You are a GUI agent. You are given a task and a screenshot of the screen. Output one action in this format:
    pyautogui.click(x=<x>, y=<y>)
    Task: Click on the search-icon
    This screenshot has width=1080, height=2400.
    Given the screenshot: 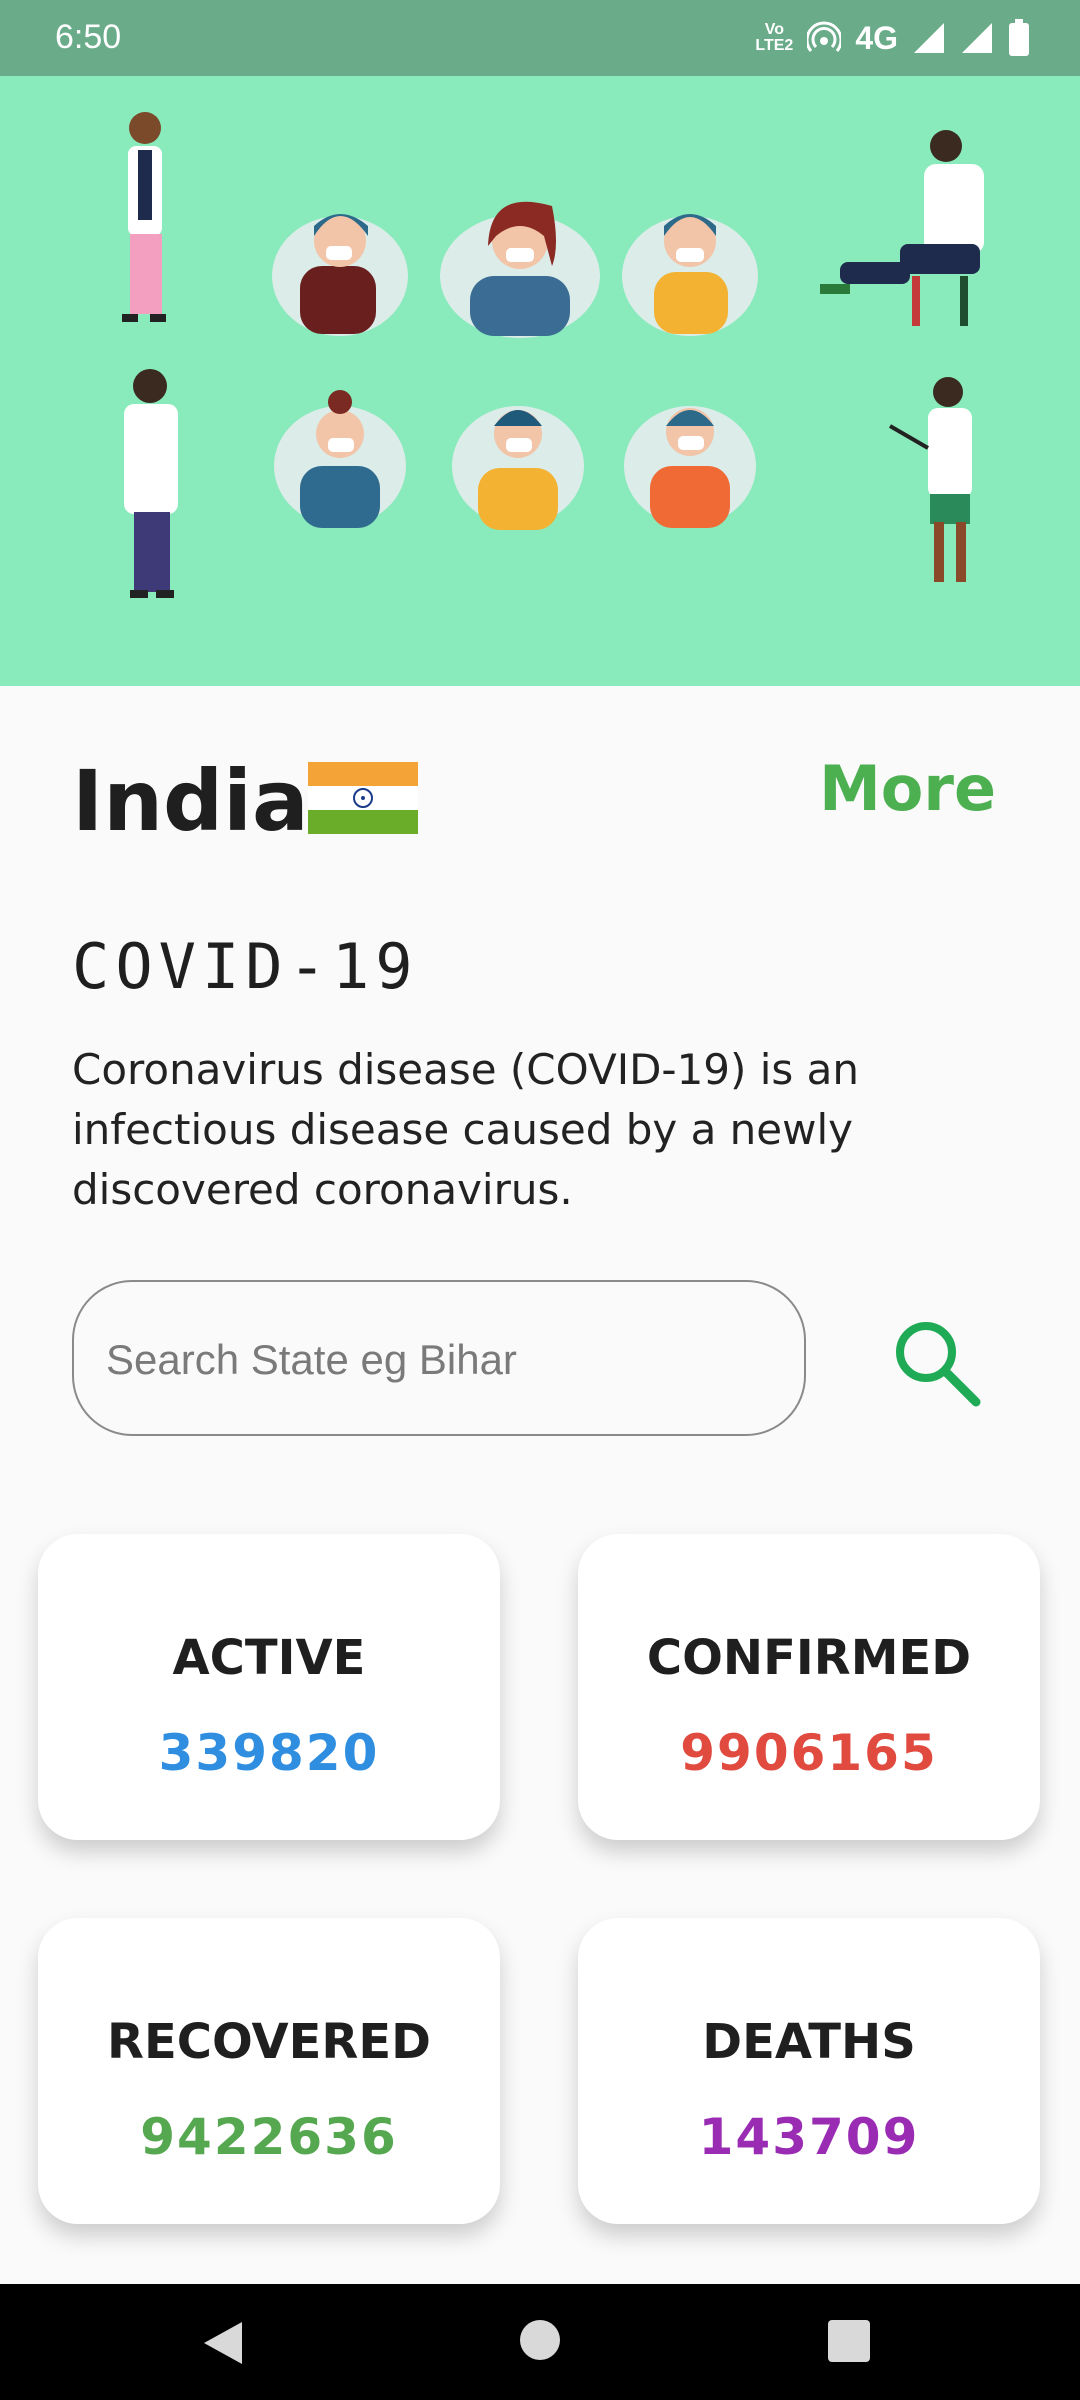 What is the action you would take?
    pyautogui.click(x=939, y=1365)
    